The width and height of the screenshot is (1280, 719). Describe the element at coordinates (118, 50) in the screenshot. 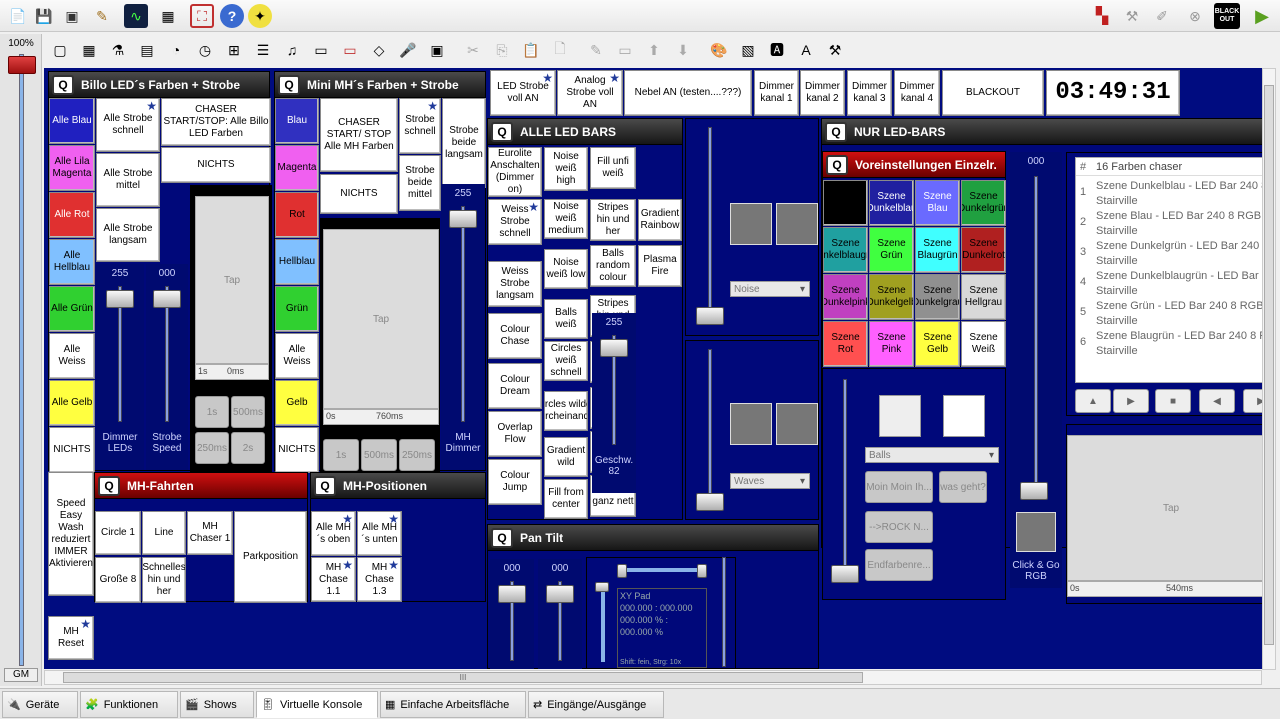

I see `flask-icon: ⚗` at that location.